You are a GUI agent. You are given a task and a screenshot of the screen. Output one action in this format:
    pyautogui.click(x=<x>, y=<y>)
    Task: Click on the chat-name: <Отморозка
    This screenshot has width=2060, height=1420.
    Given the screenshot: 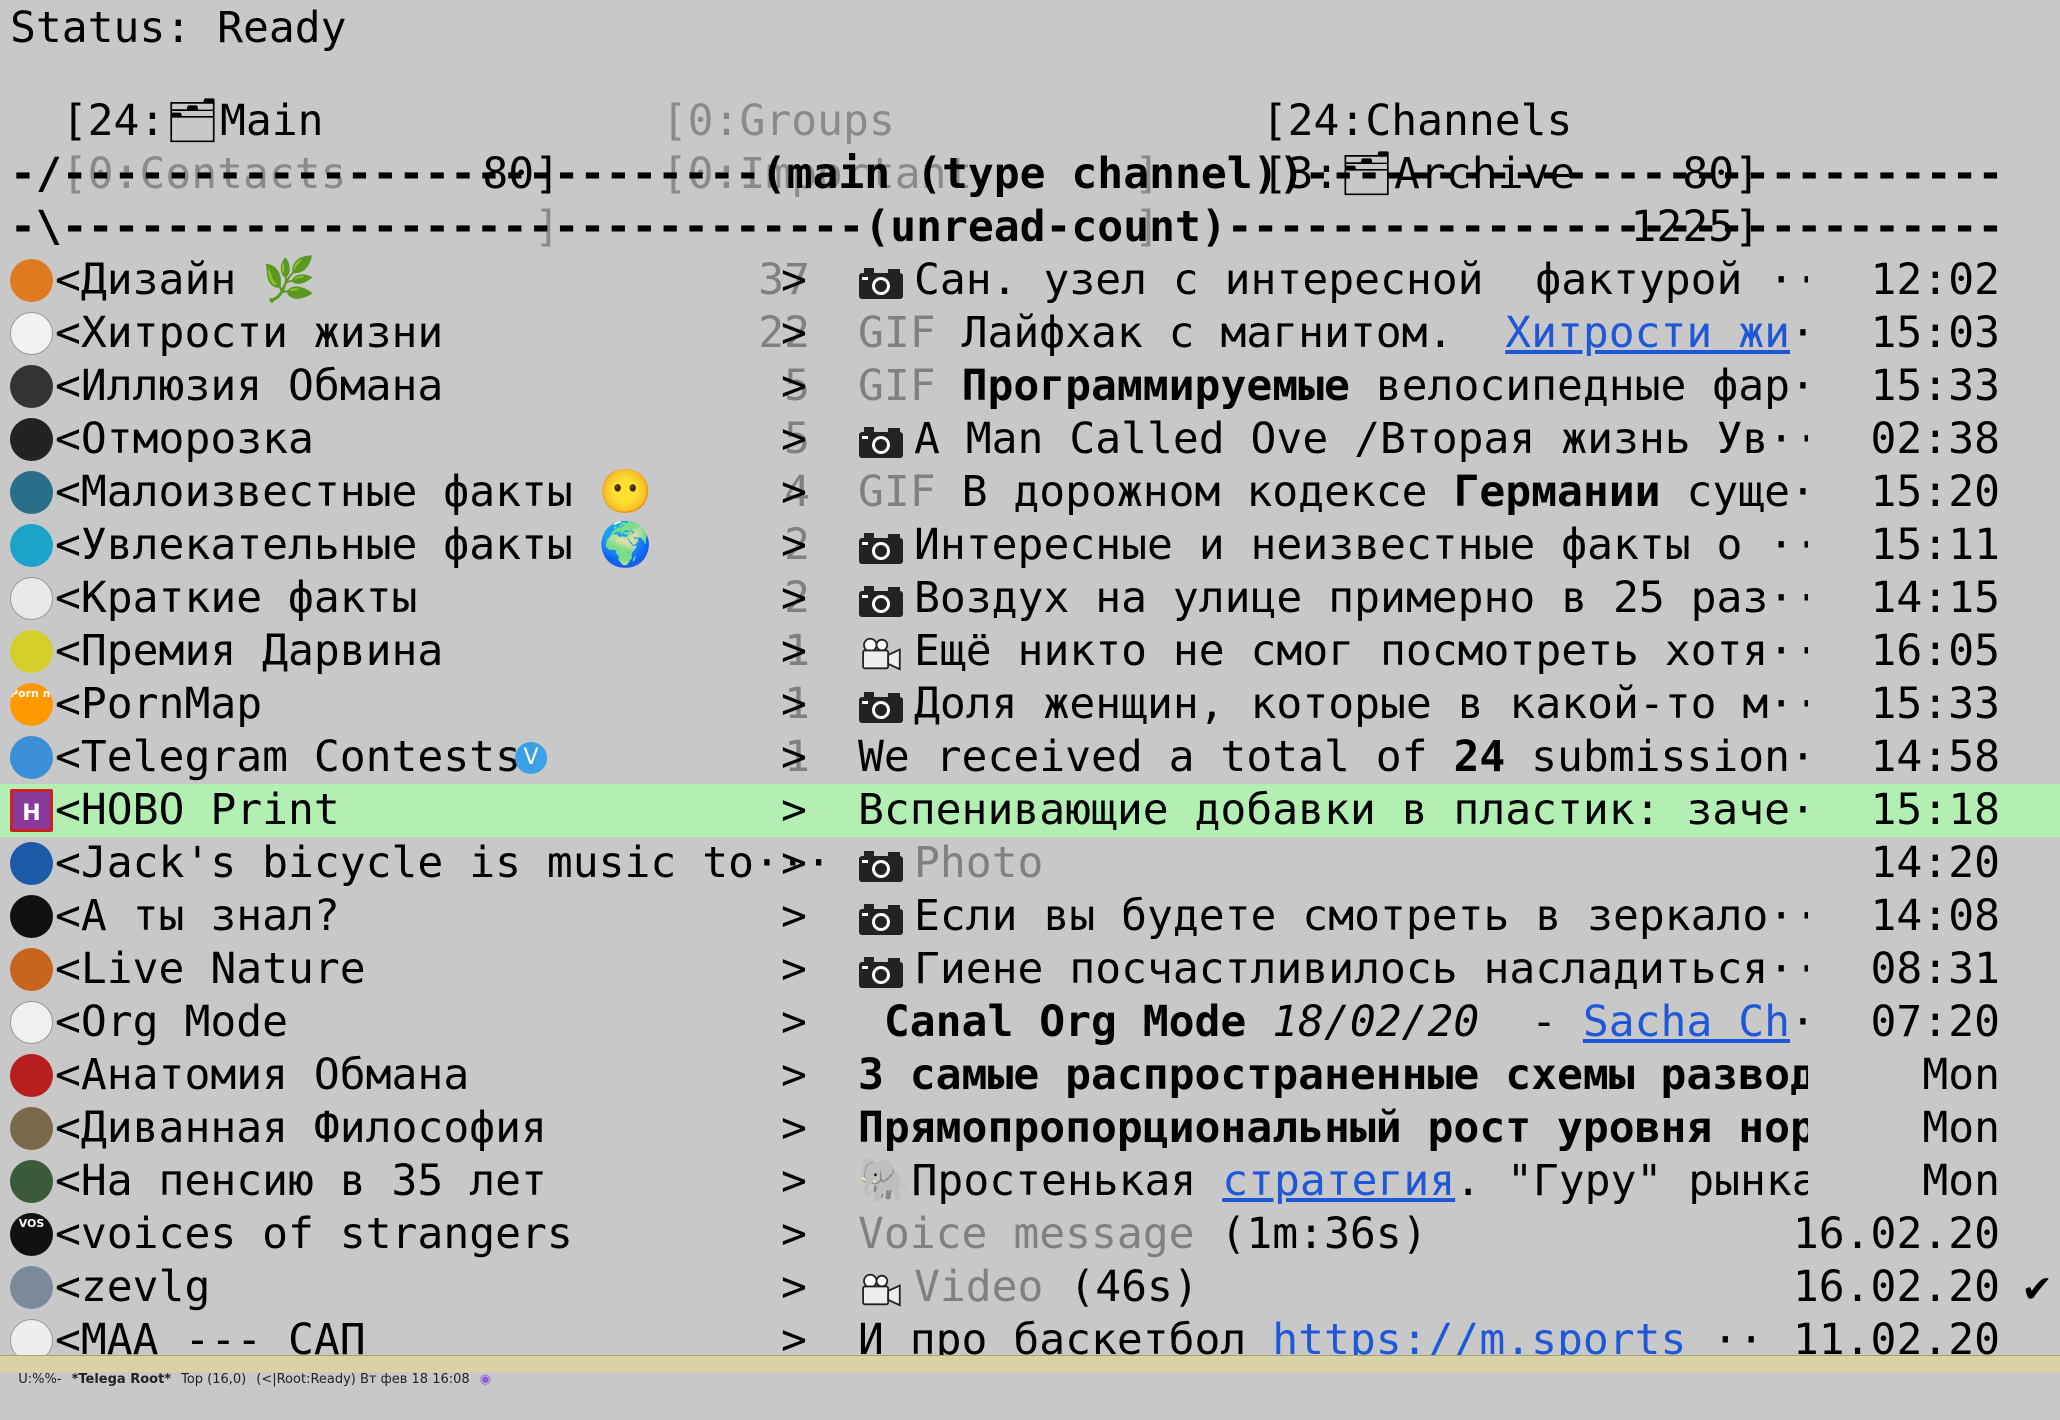 What is the action you would take?
    pyautogui.click(x=184, y=439)
    